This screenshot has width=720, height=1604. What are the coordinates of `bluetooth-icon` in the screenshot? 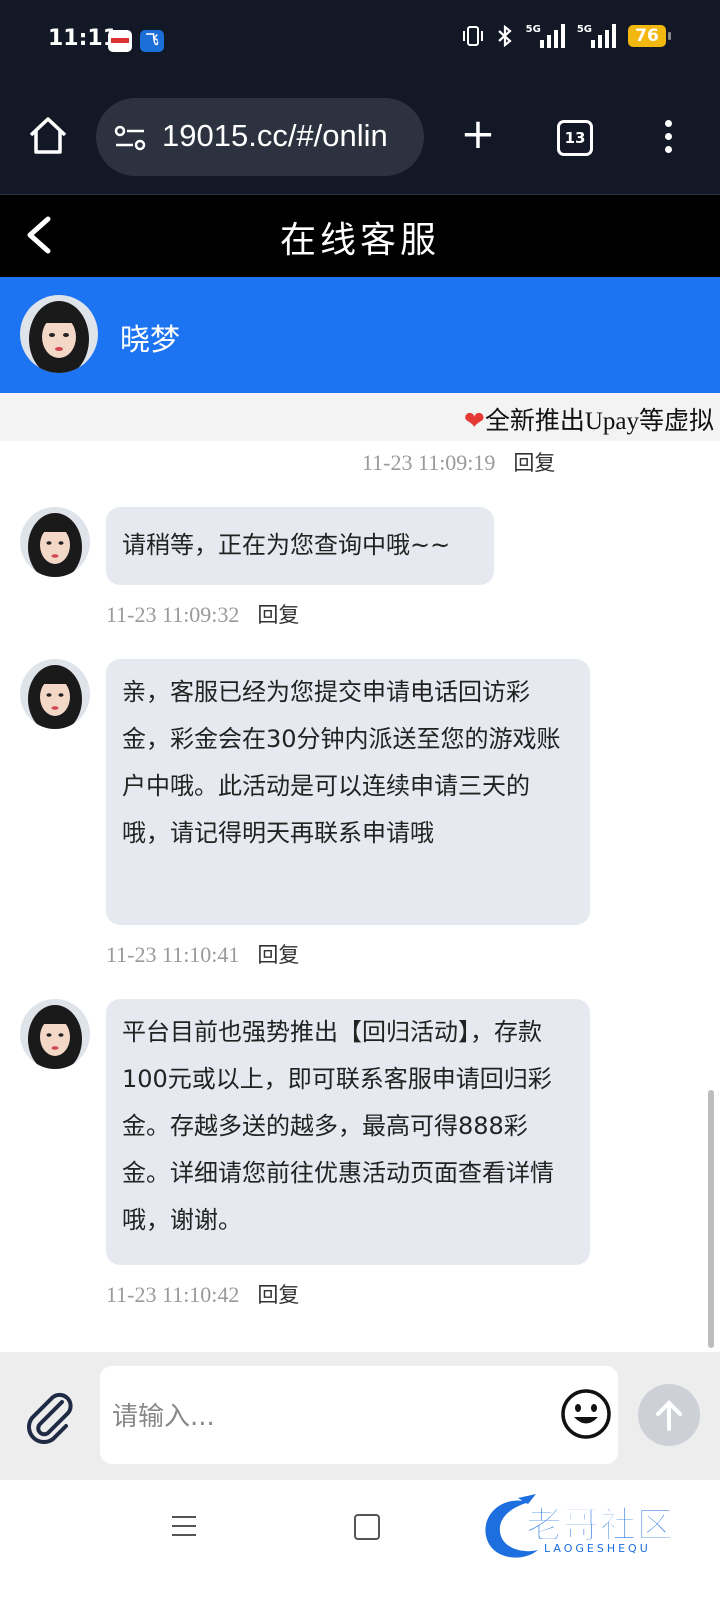 It's located at (504, 36).